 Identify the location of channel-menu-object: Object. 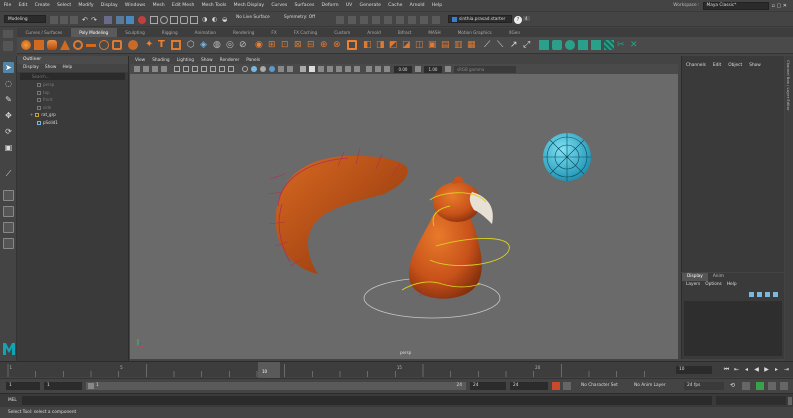
(735, 62).